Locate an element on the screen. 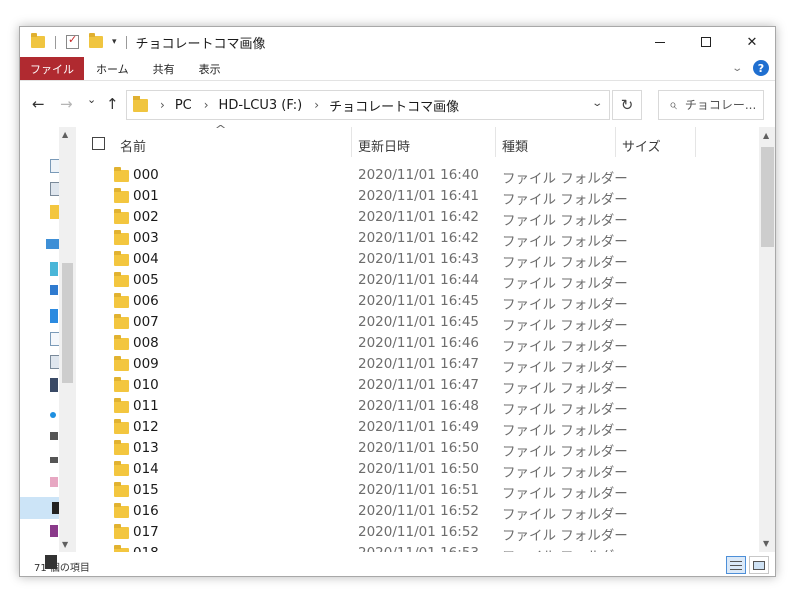 This screenshot has width=800, height=600. sort-ascending-icon: ^ is located at coordinates (220, 129).